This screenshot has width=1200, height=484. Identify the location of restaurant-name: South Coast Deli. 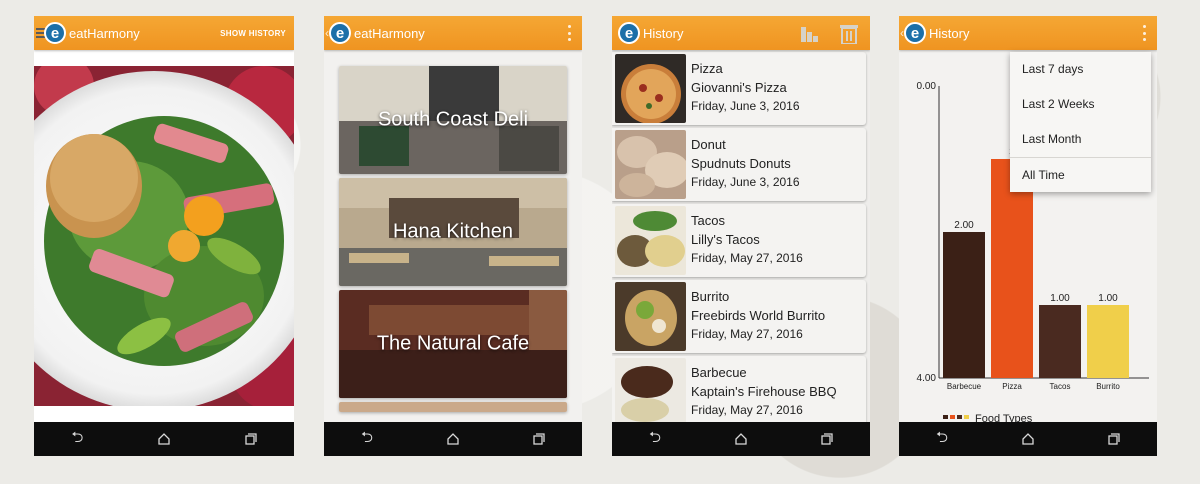
(453, 119).